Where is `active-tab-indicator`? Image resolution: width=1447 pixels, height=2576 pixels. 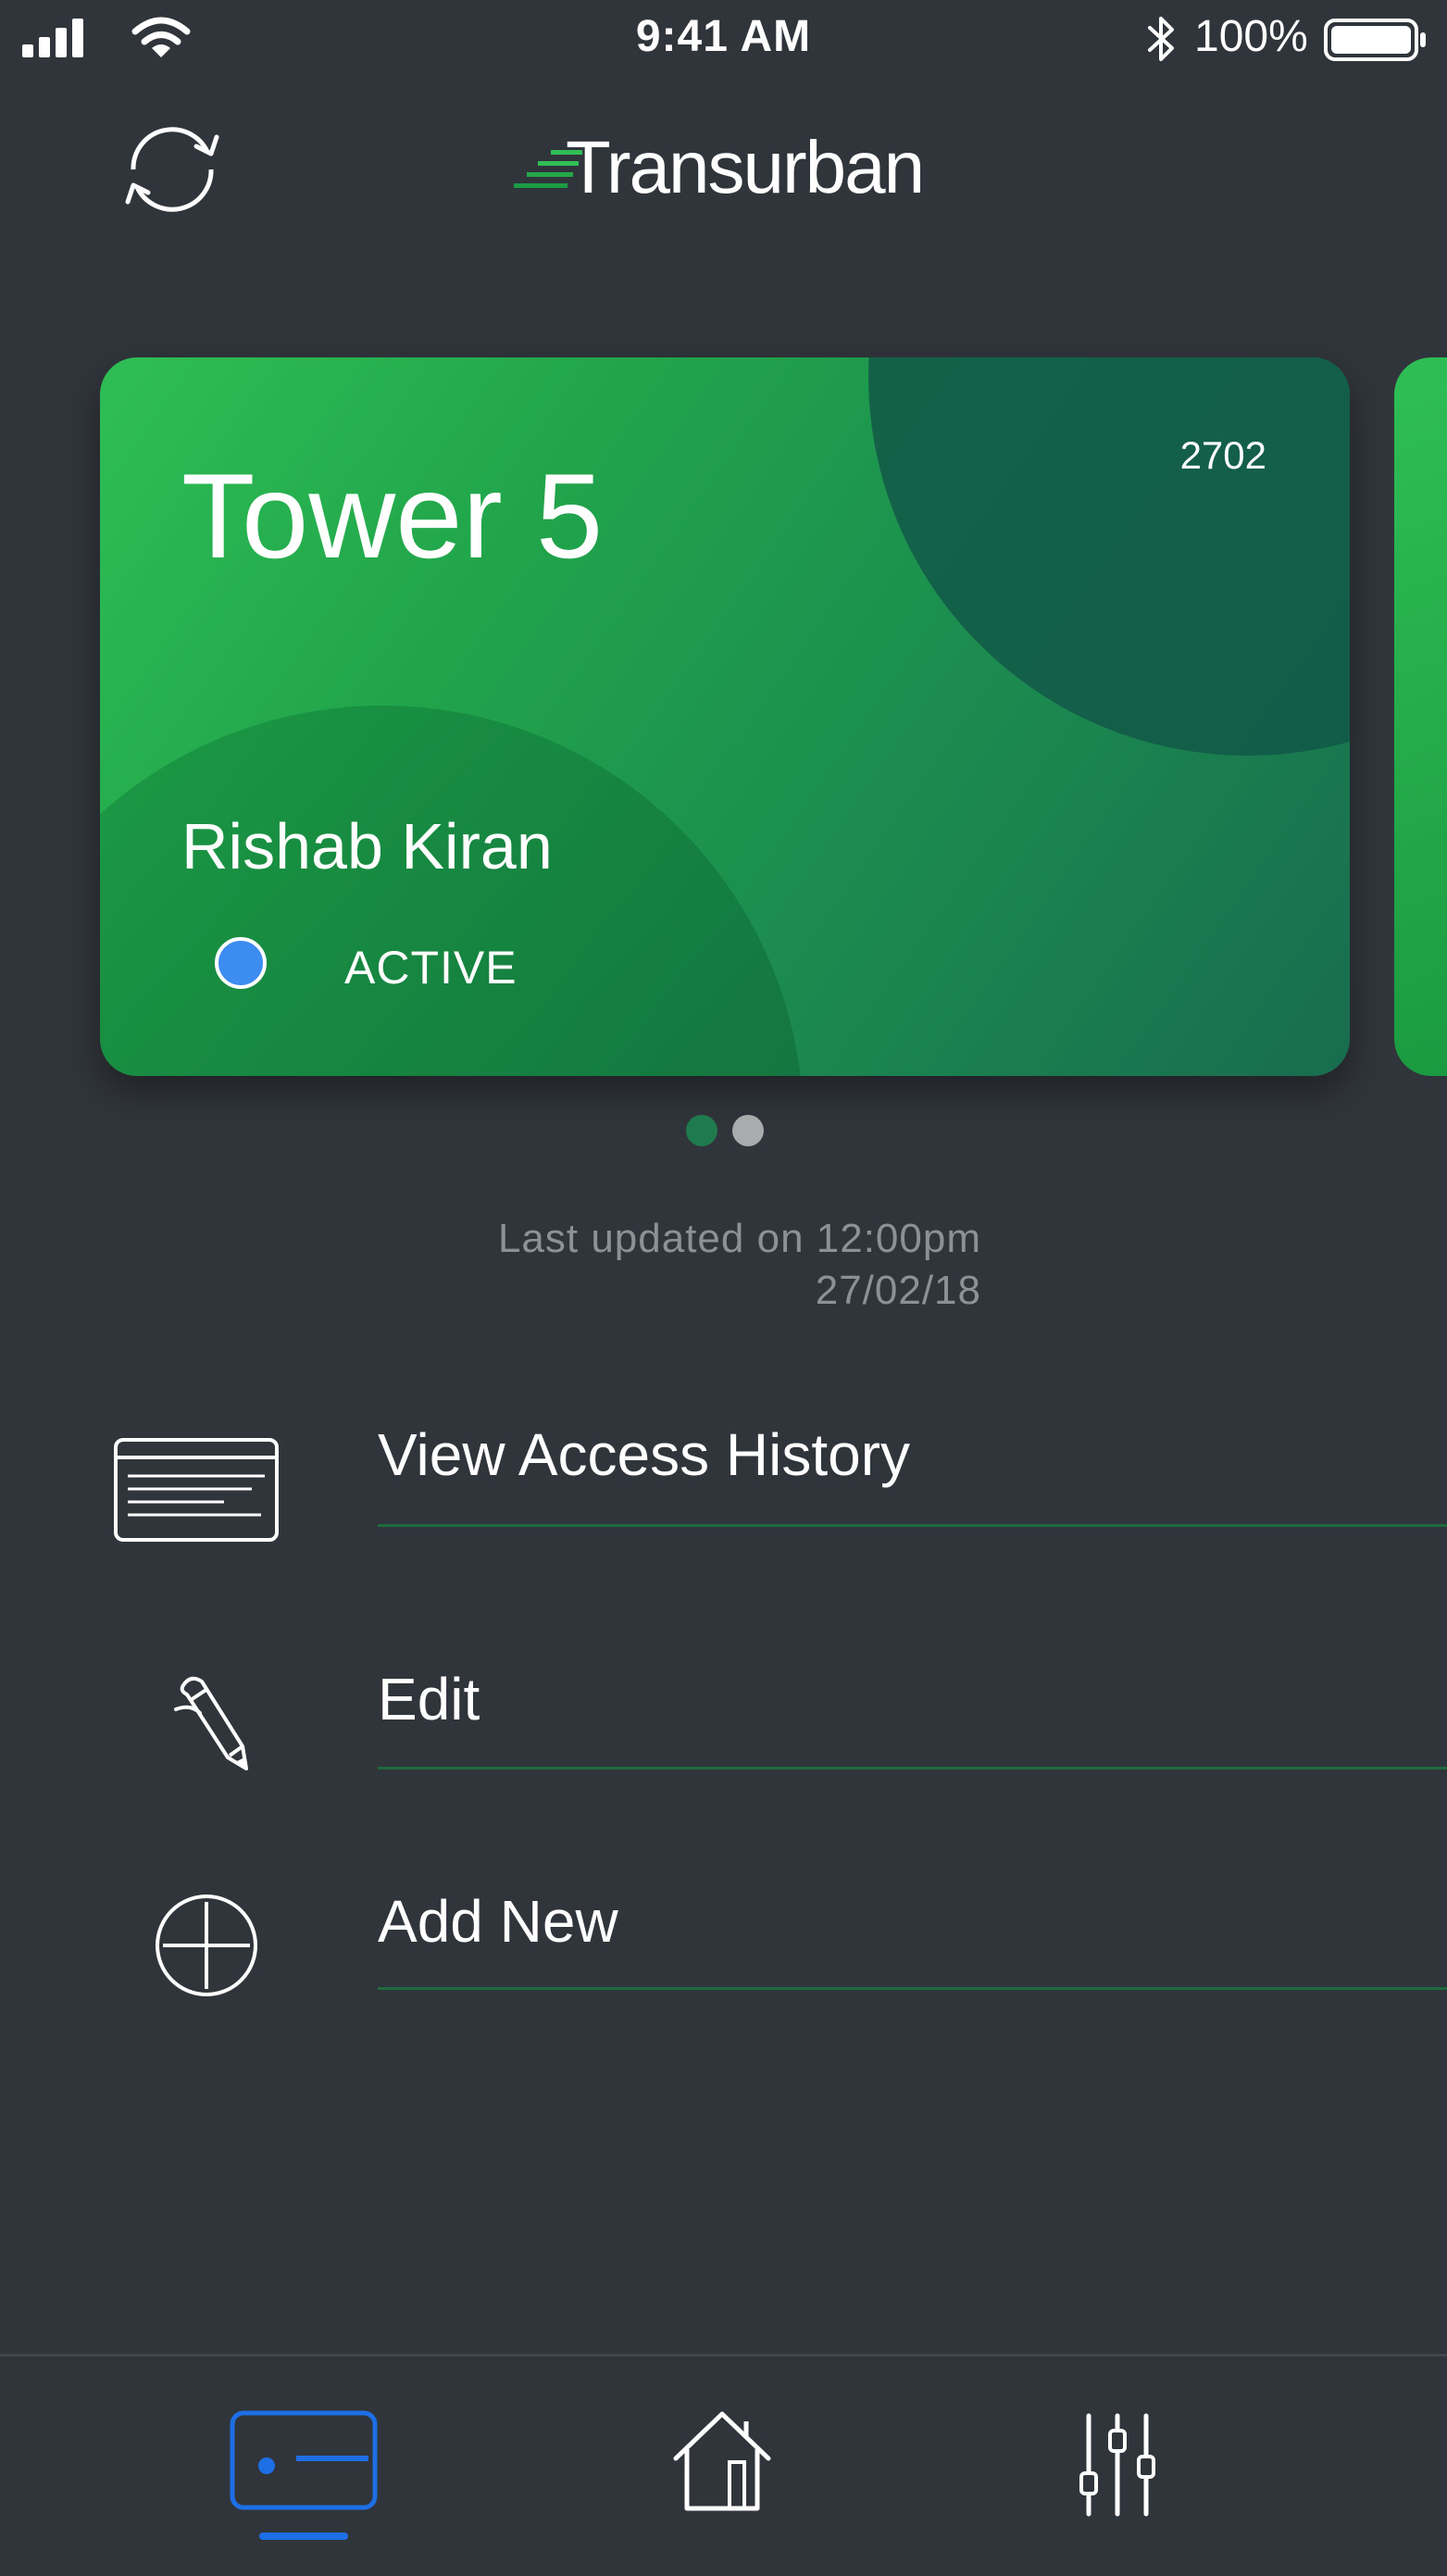
active-tab-indicator is located at coordinates (303, 2536).